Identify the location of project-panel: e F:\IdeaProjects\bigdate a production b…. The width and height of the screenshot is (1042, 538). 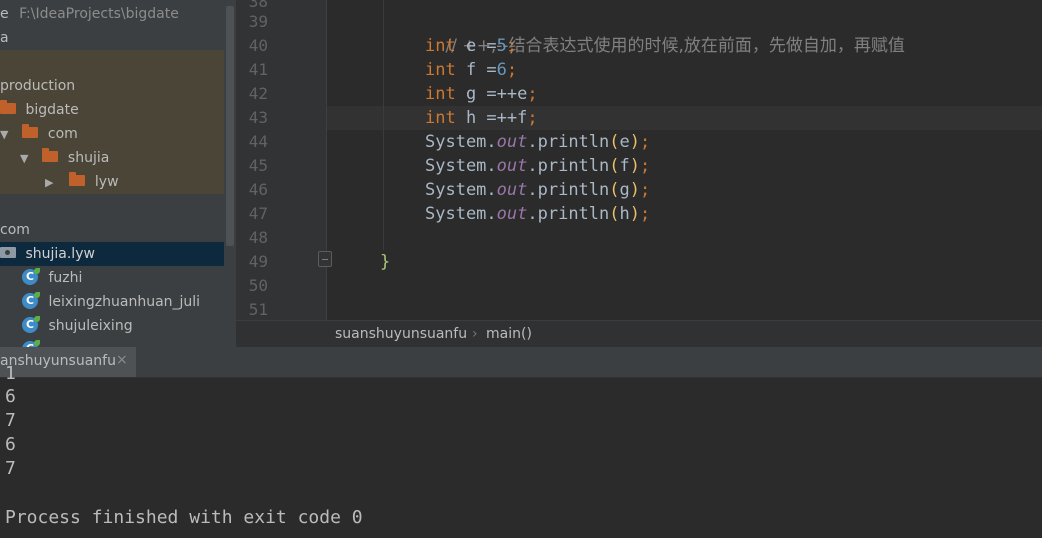
(118, 173).